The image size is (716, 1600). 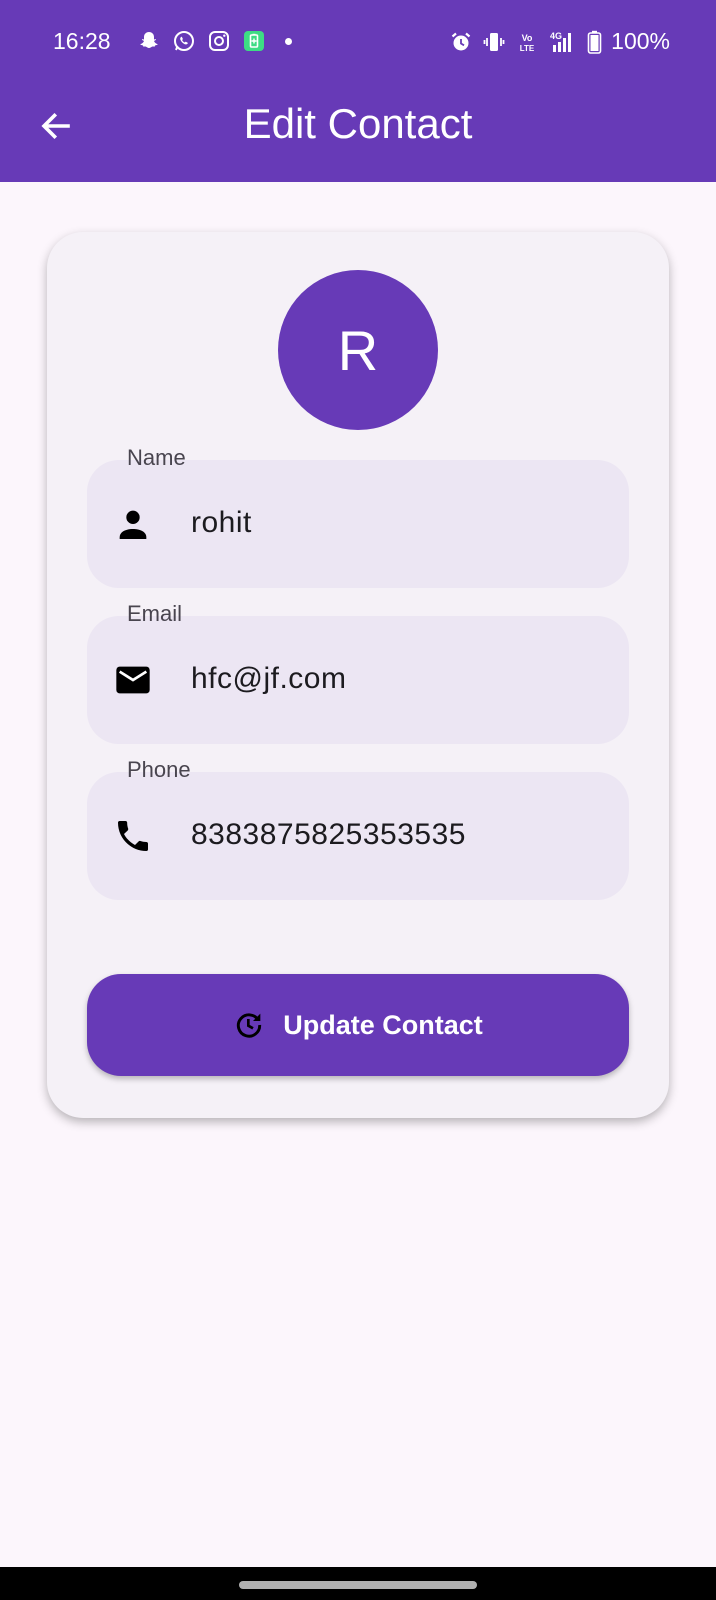 I want to click on navigation-bar, so click(x=358, y=1583).